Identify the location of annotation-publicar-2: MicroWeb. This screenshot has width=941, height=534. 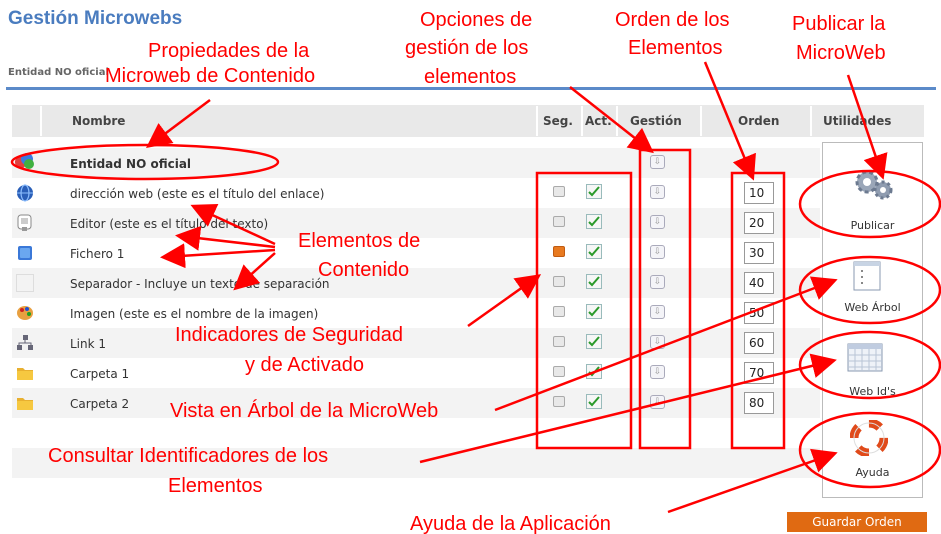
(841, 53).